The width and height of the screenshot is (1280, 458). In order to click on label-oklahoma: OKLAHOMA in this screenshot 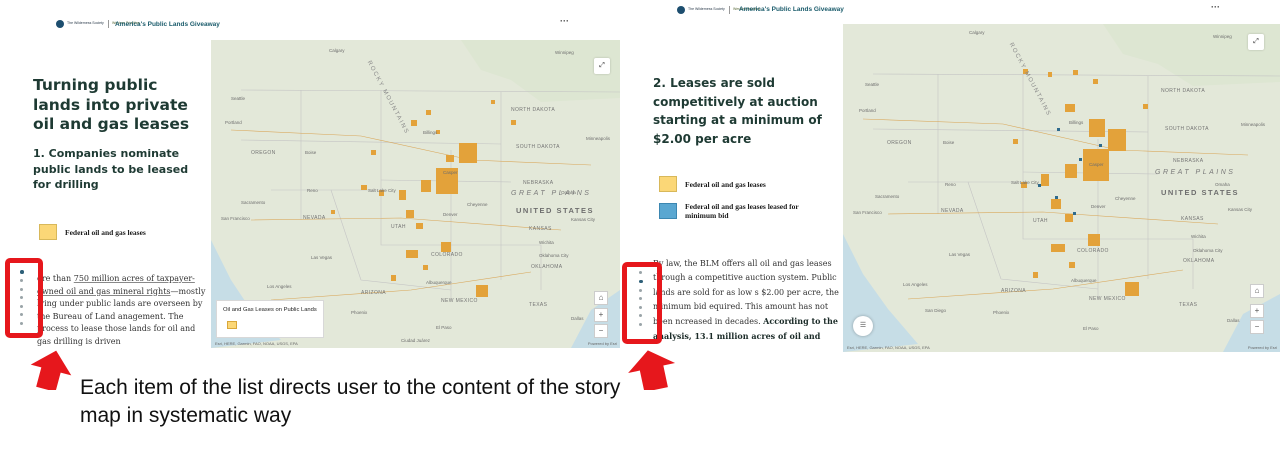, I will do `click(547, 267)`.